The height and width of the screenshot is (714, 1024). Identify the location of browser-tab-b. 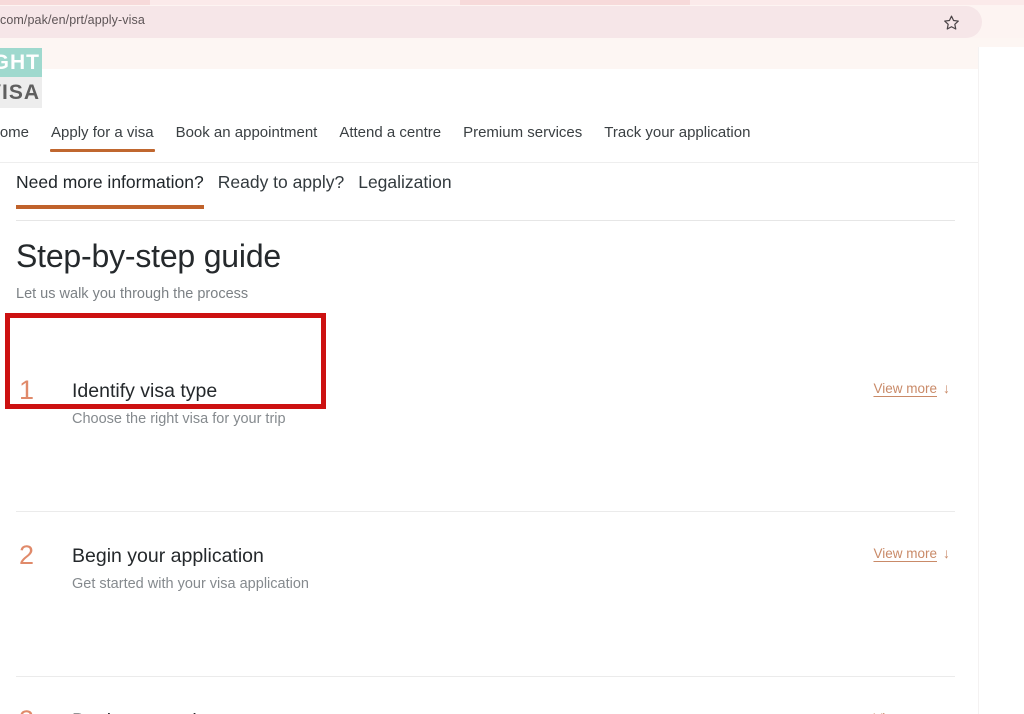
(575, 2).